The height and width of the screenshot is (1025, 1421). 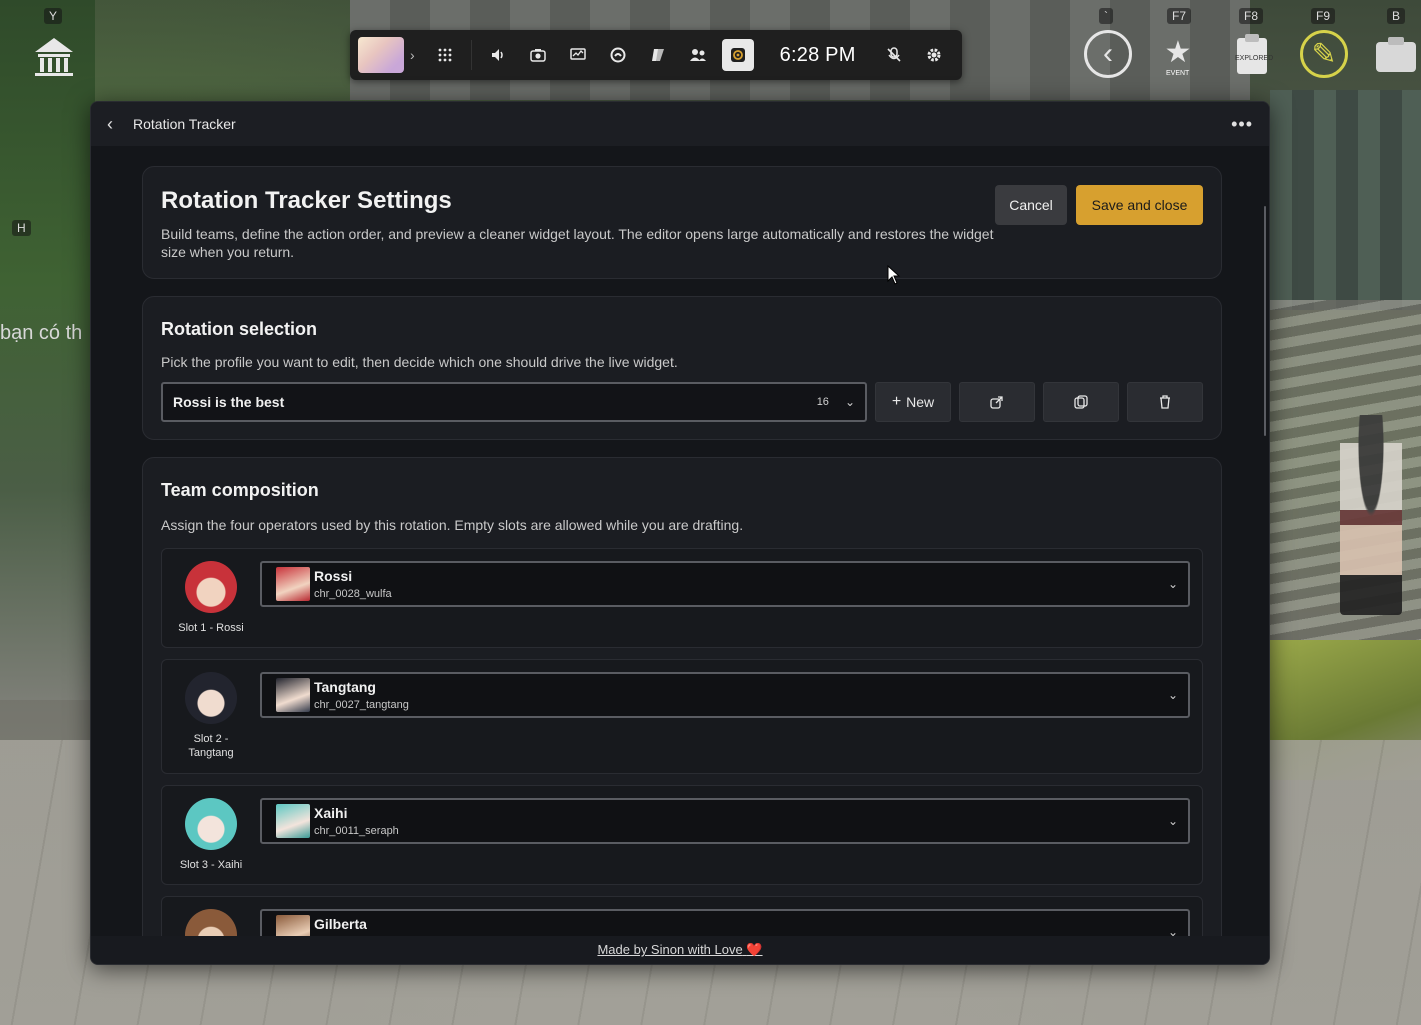 What do you see at coordinates (211, 628) in the screenshot?
I see `slot-1-label: Slot 1 - Rossi` at bounding box center [211, 628].